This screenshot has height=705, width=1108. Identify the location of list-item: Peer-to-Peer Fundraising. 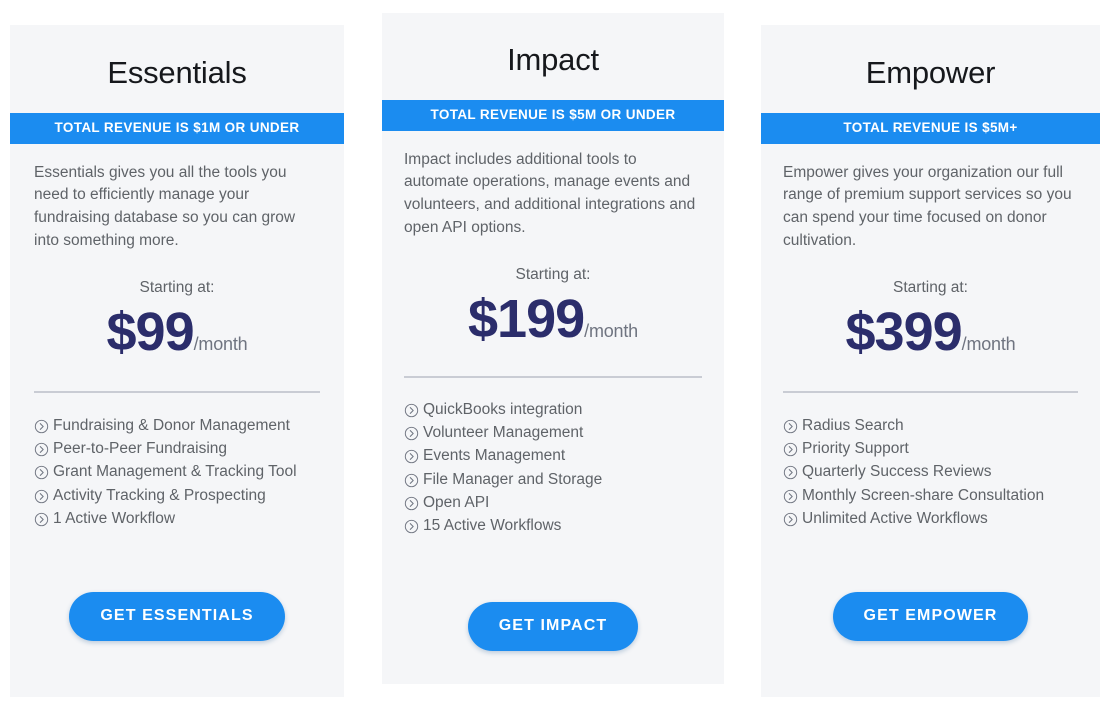
(179, 448).